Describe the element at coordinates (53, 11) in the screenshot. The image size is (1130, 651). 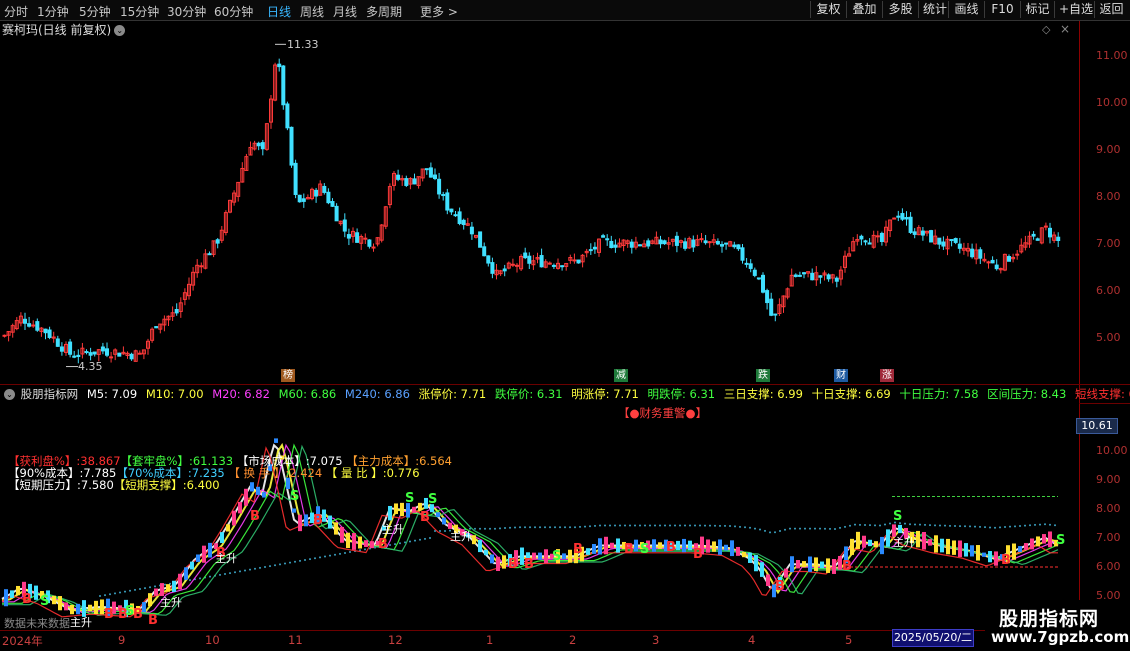
I see `period-tab-1min: 1分钟` at that location.